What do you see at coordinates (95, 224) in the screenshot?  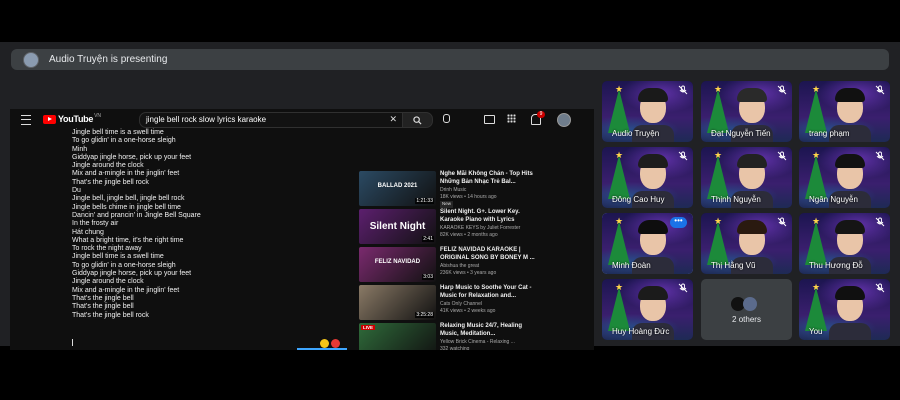 I see `lyric-line: In the frosty air` at bounding box center [95, 224].